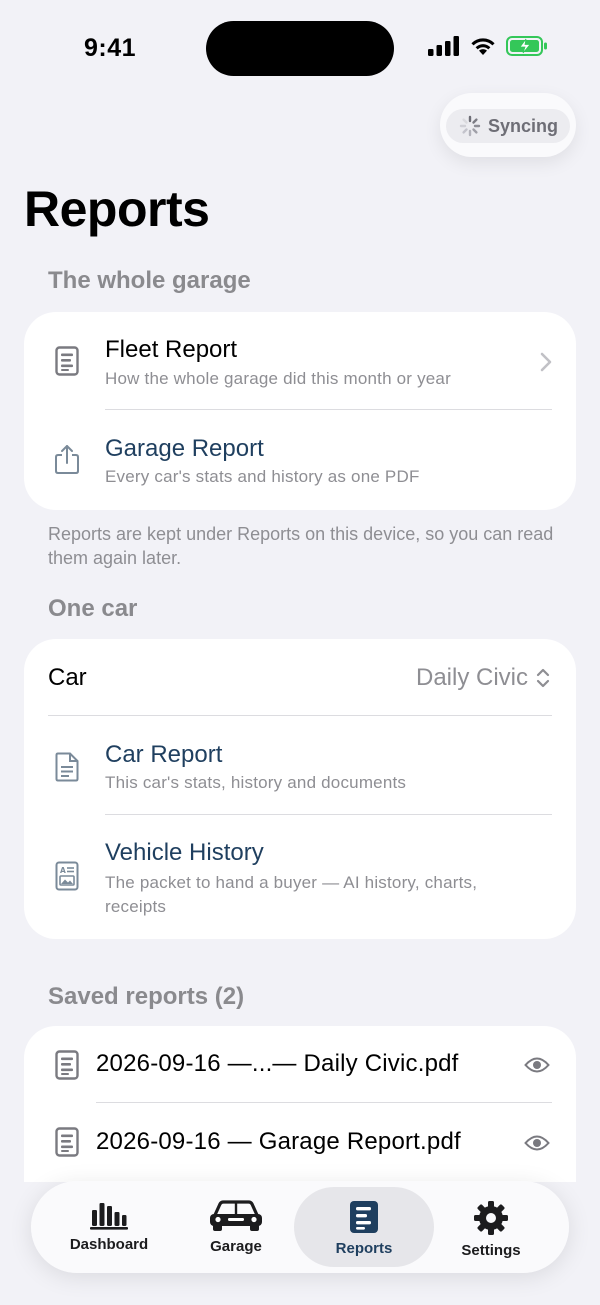 The image size is (600, 1305). Describe the element at coordinates (491, 1218) in the screenshot. I see `gear-icon` at that location.